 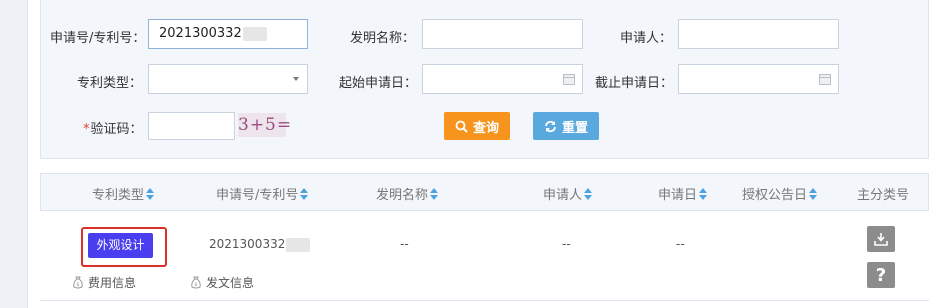 What do you see at coordinates (402, 195) in the screenshot?
I see `column-header-label: 发明名称` at bounding box center [402, 195].